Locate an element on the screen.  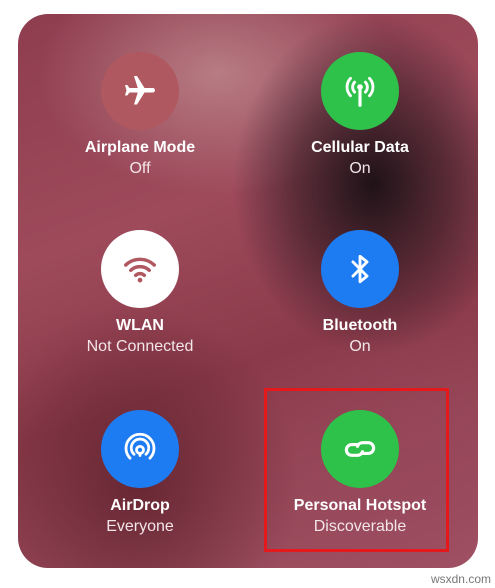
watermark-text: wsxdn.com is located at coordinates (460, 579).